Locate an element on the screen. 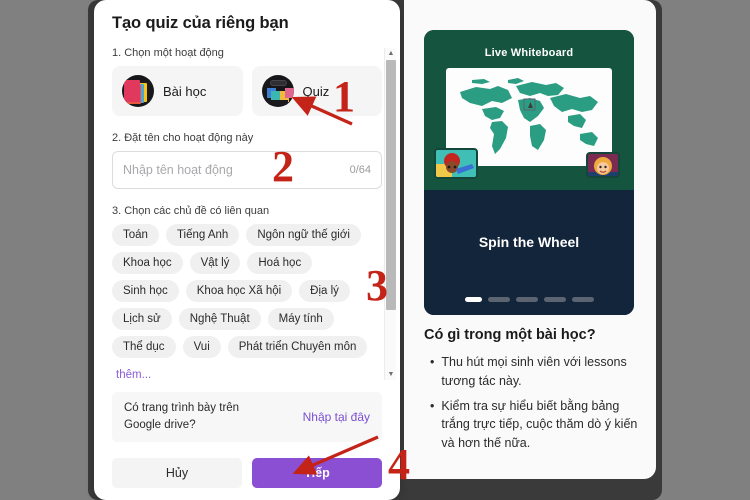 The image size is (750, 500). activity-option-lesson: Bài học is located at coordinates (177, 91).